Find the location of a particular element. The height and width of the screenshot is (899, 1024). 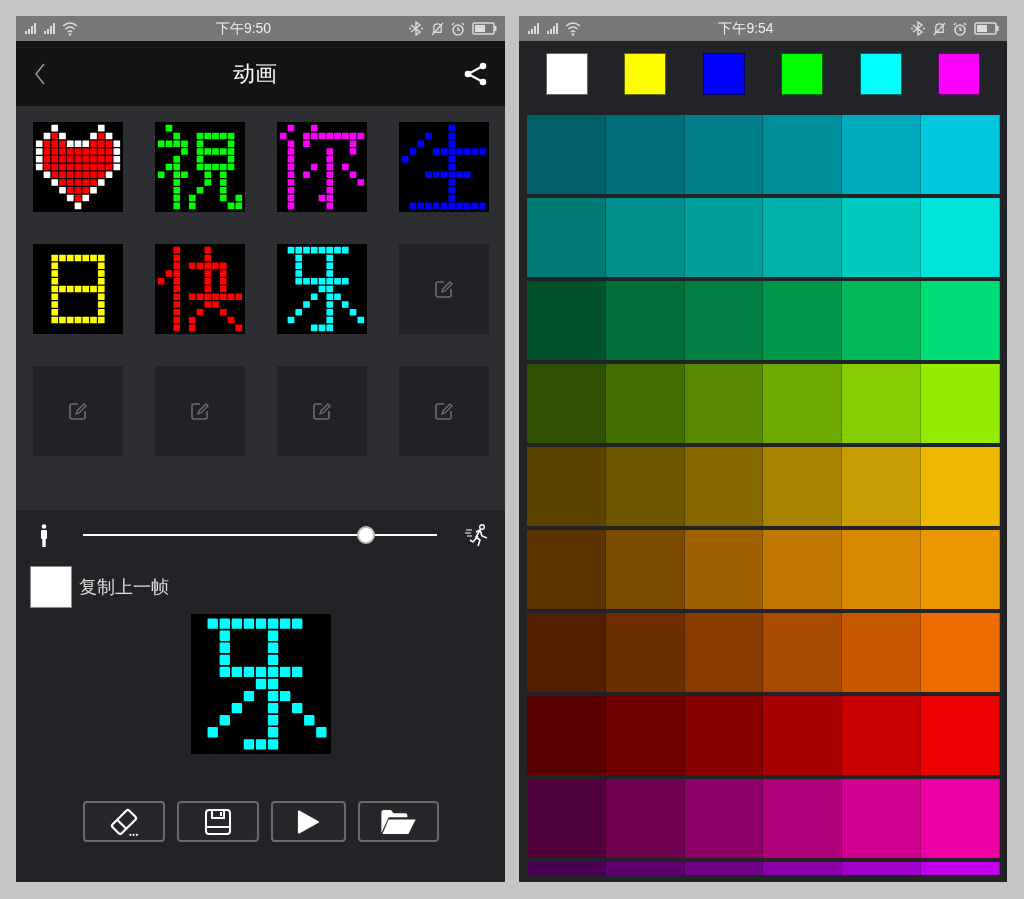

open-button is located at coordinates (398, 821).